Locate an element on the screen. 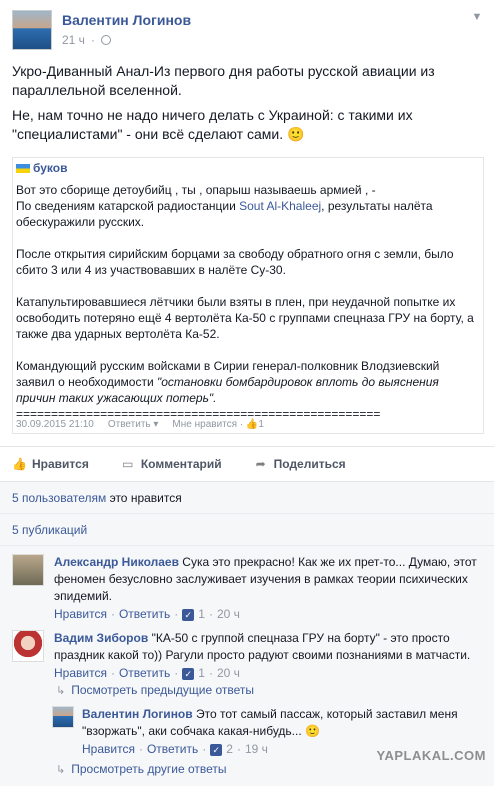 The width and height of the screenshot is (494, 786). comment-label: Комментарий is located at coordinates (181, 464).